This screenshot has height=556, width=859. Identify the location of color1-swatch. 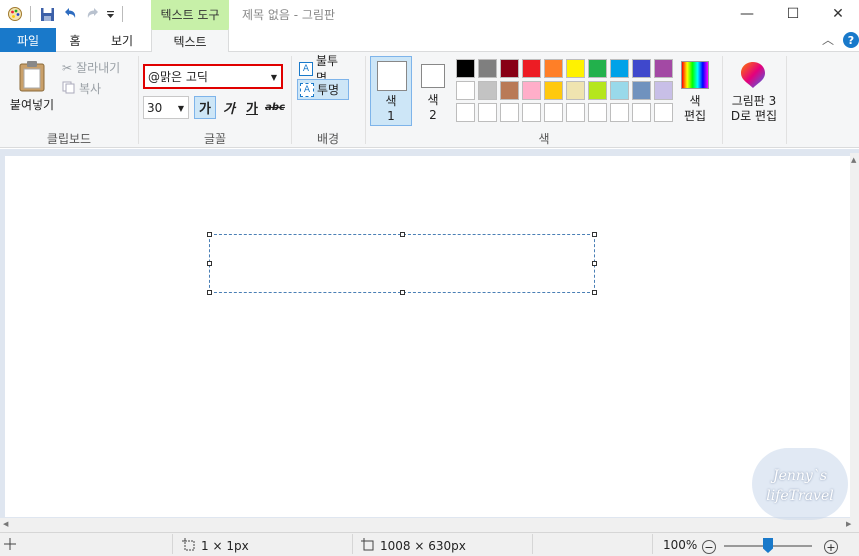
(392, 76).